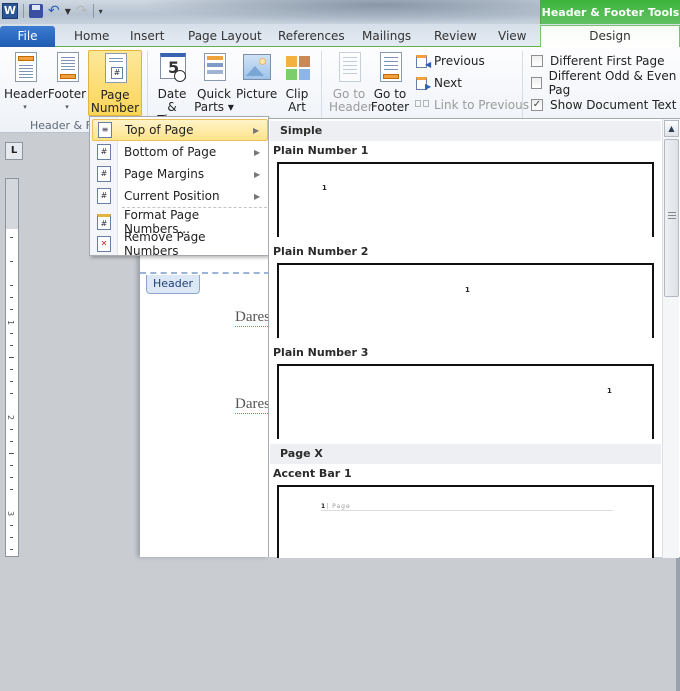  I want to click on menu-item-page-margins: # Page Margins ▶, so click(180, 174).